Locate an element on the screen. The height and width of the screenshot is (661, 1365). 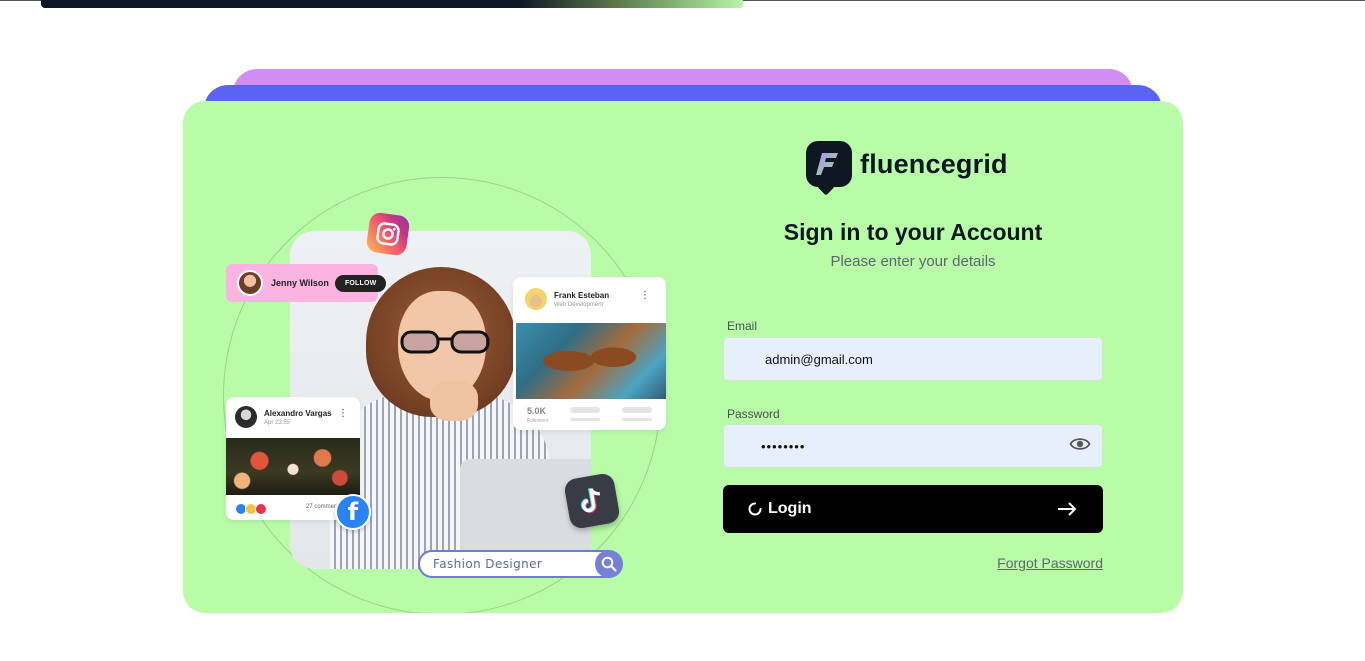
post-author-role: Web Development is located at coordinates (579, 304).